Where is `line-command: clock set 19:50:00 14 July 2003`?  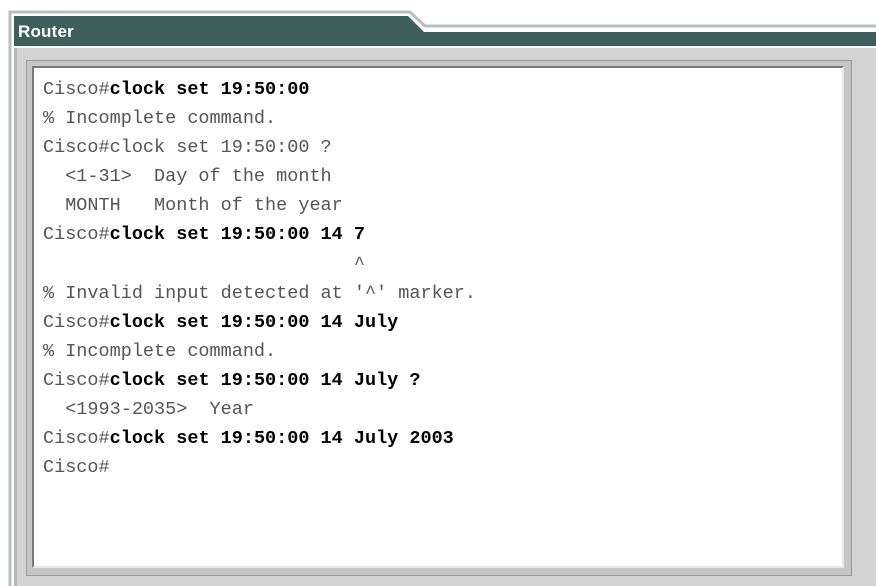 line-command: clock set 19:50:00 14 July 2003 is located at coordinates (281, 439).